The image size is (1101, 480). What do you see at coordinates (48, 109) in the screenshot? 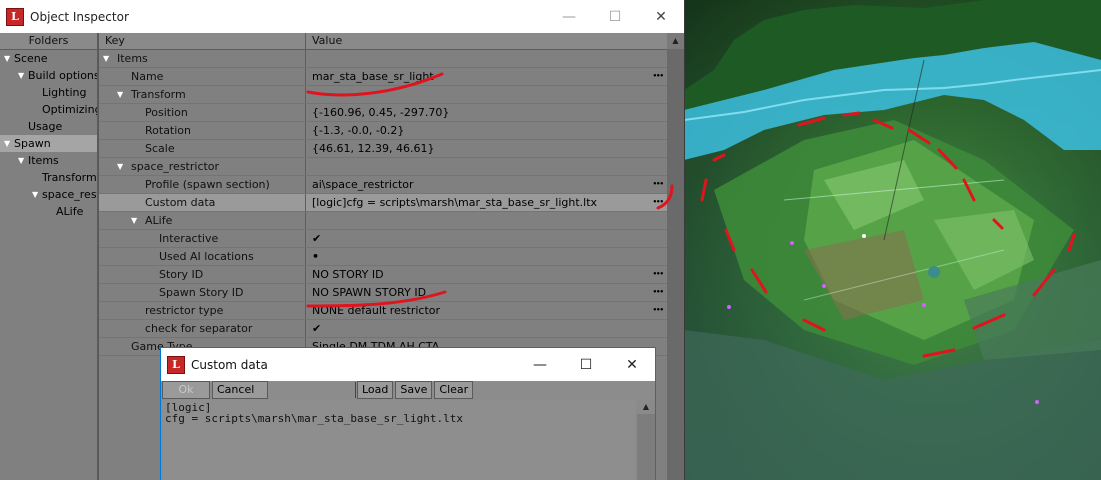
I see `folder-item: Optimizing` at bounding box center [48, 109].